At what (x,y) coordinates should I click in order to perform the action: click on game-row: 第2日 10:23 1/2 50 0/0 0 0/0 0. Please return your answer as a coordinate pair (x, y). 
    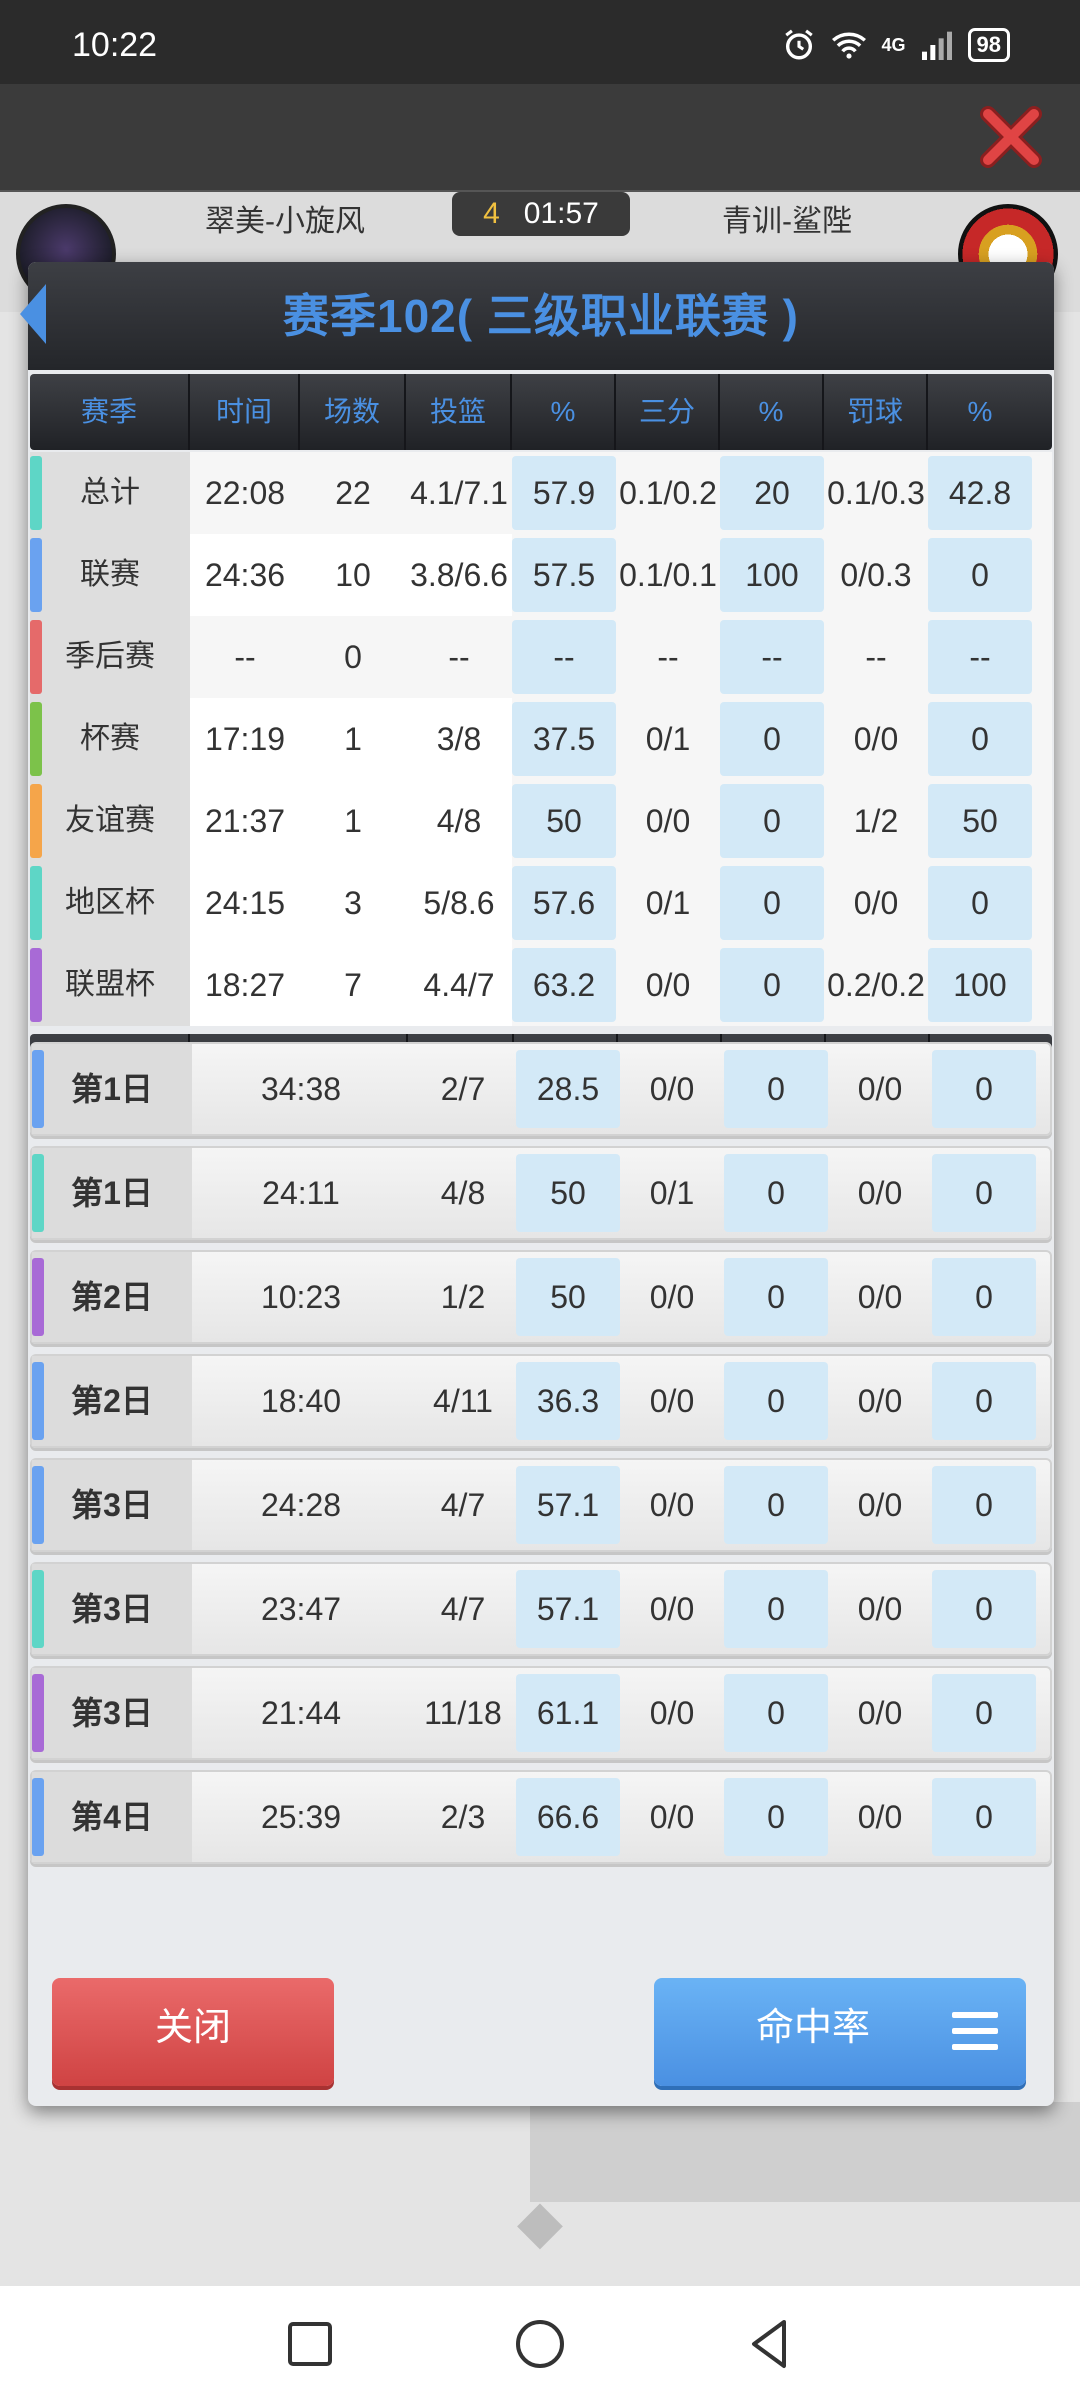
    Looking at the image, I should click on (541, 1297).